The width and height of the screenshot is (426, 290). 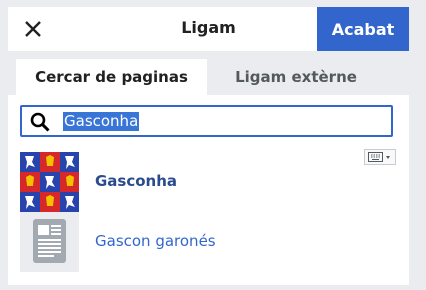 I want to click on search-input: Gasconha, so click(x=206, y=121).